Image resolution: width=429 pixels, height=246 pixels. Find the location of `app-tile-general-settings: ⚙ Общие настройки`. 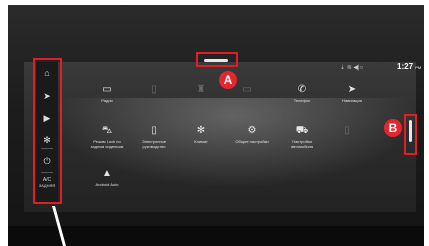

app-tile-general-settings: ⚙ Общие настройки is located at coordinates (252, 141).